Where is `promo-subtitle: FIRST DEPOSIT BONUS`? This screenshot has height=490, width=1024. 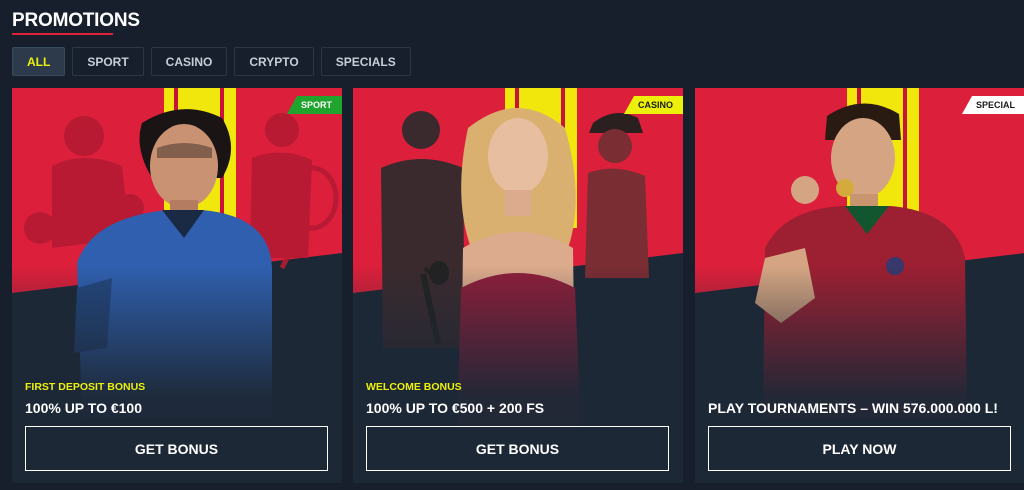
promo-subtitle: FIRST DEPOSIT BONUS is located at coordinates (85, 387).